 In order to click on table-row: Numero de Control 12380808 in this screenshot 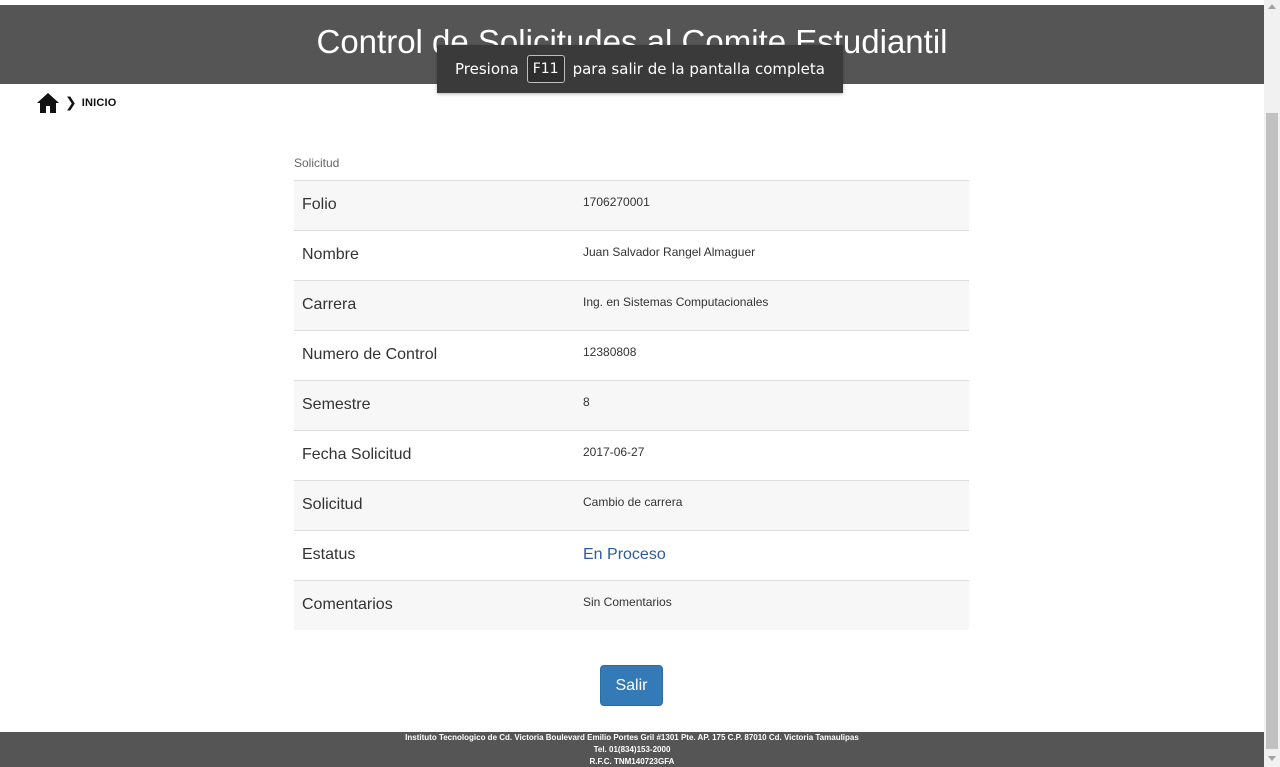, I will do `click(631, 355)`.